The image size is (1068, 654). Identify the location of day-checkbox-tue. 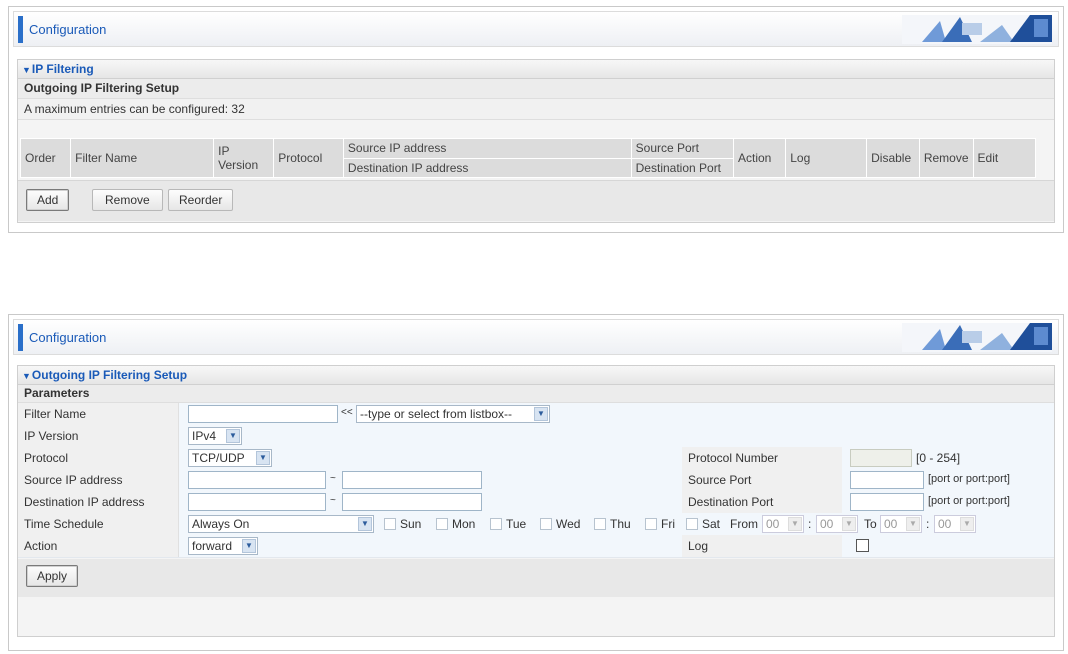
(496, 524).